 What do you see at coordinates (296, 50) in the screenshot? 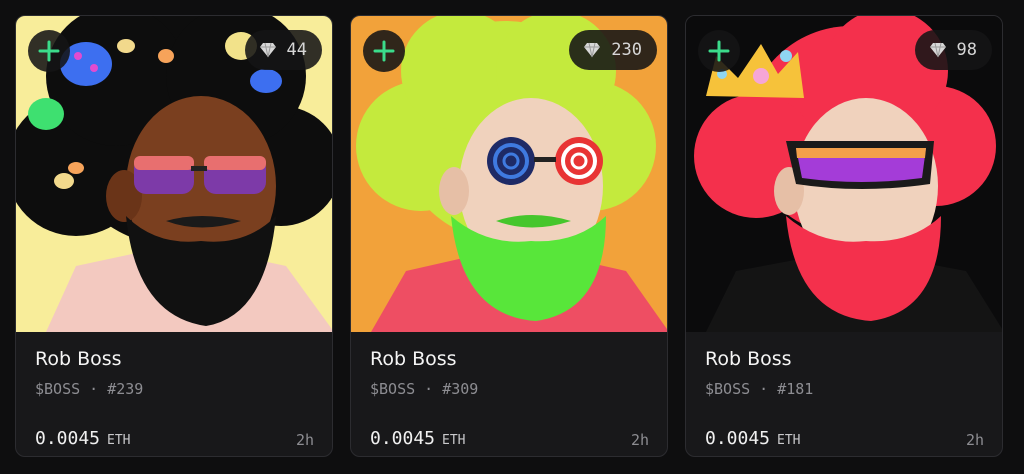
I see `likes-count: 44` at bounding box center [296, 50].